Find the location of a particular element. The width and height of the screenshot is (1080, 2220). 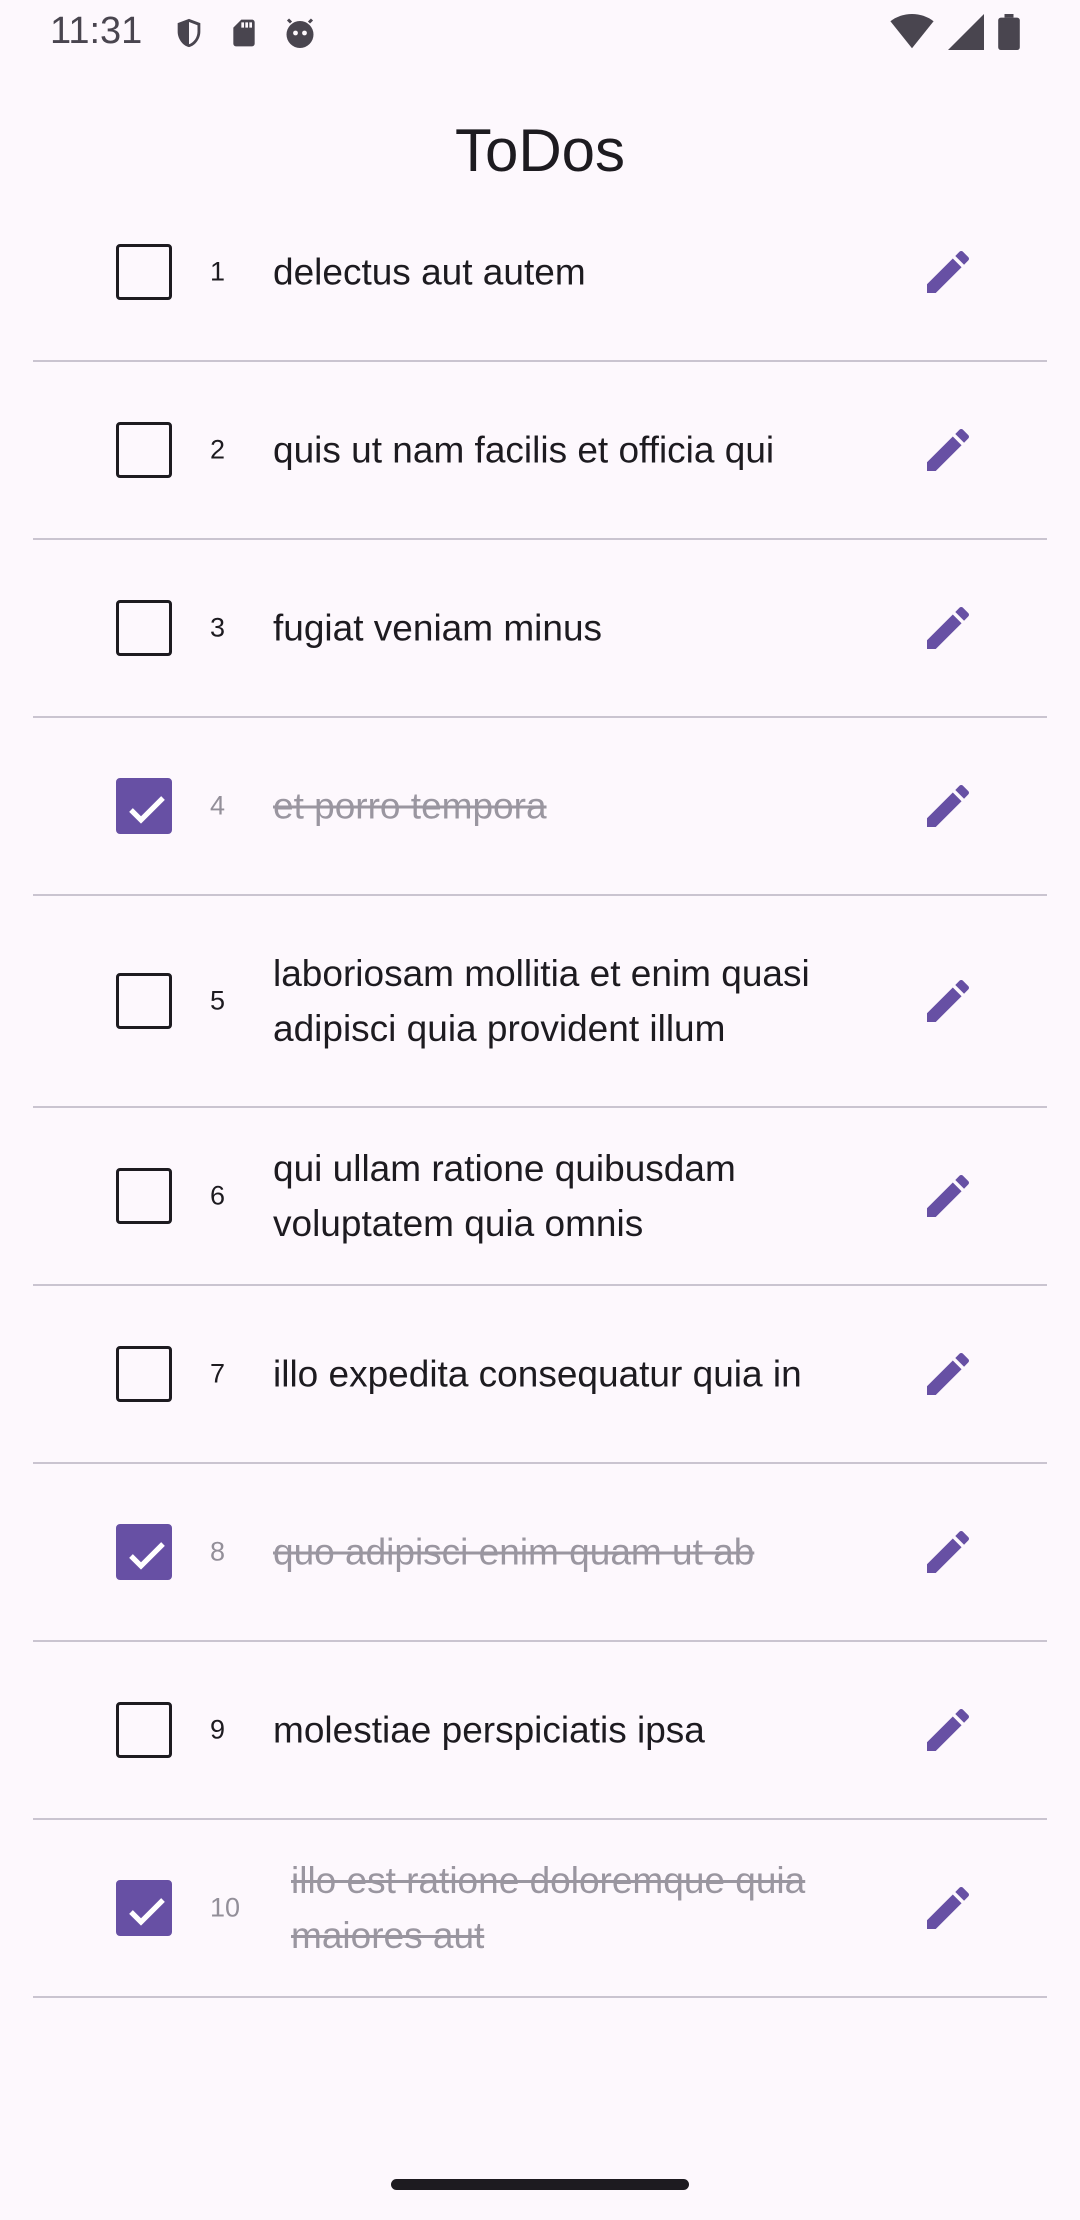

status-bar: 11:31 is located at coordinates (540, 33).